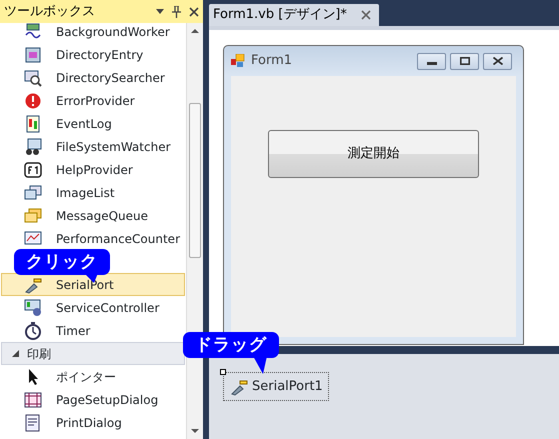 The width and height of the screenshot is (559, 439). Describe the element at coordinates (373, 154) in the screenshot. I see `start-button: 測定開始` at that location.